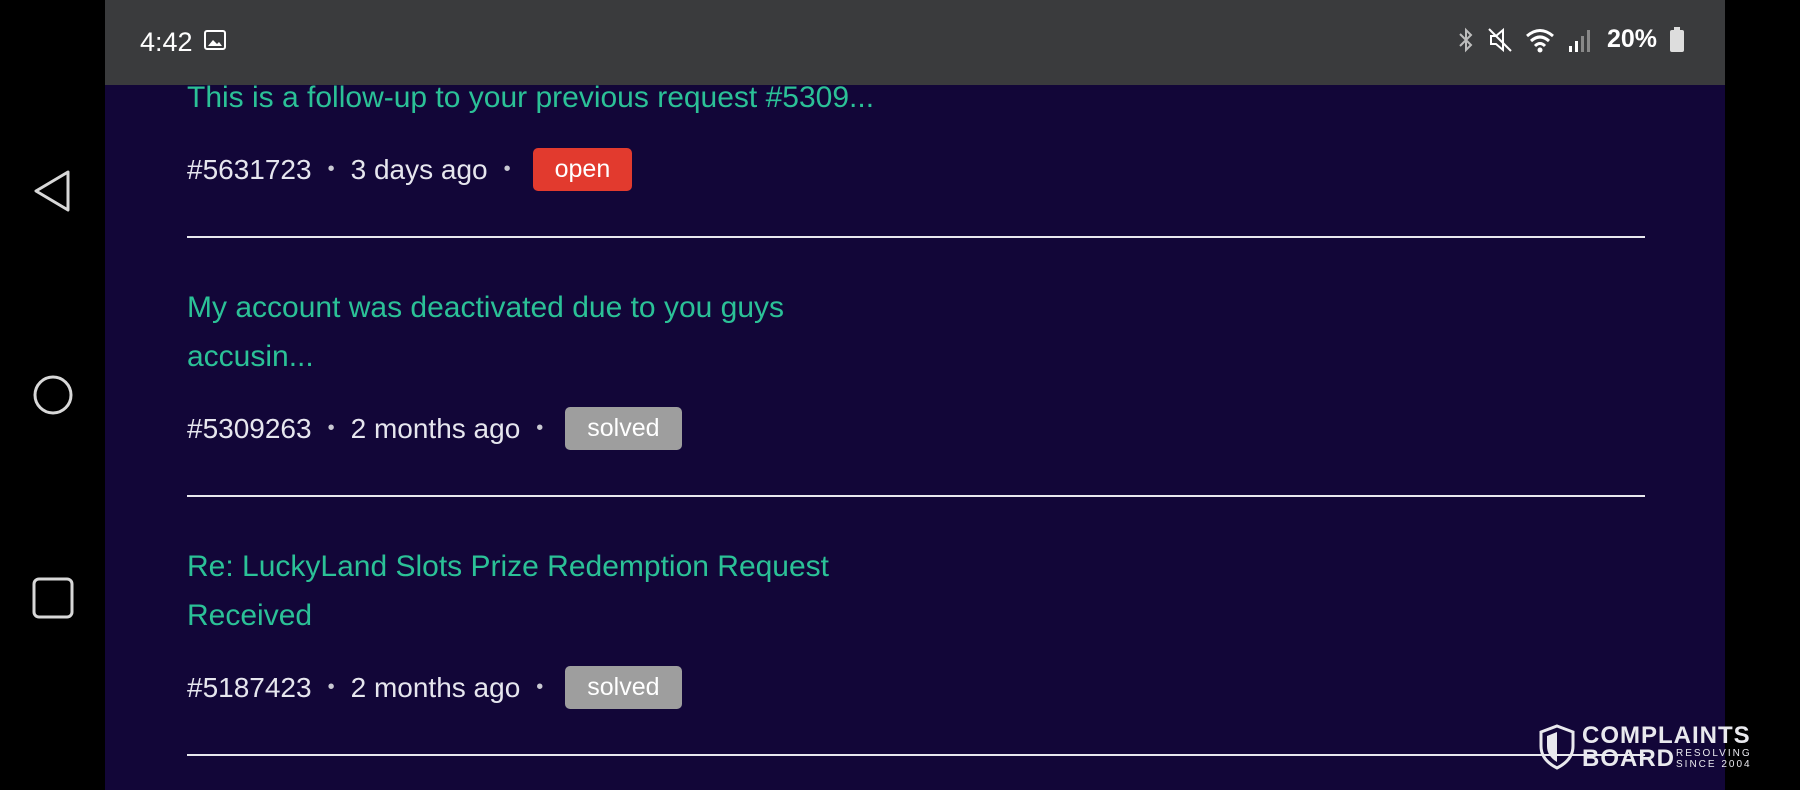 Image resolution: width=1800 pixels, height=790 pixels. I want to click on android-navigation-bar, so click(52, 395).